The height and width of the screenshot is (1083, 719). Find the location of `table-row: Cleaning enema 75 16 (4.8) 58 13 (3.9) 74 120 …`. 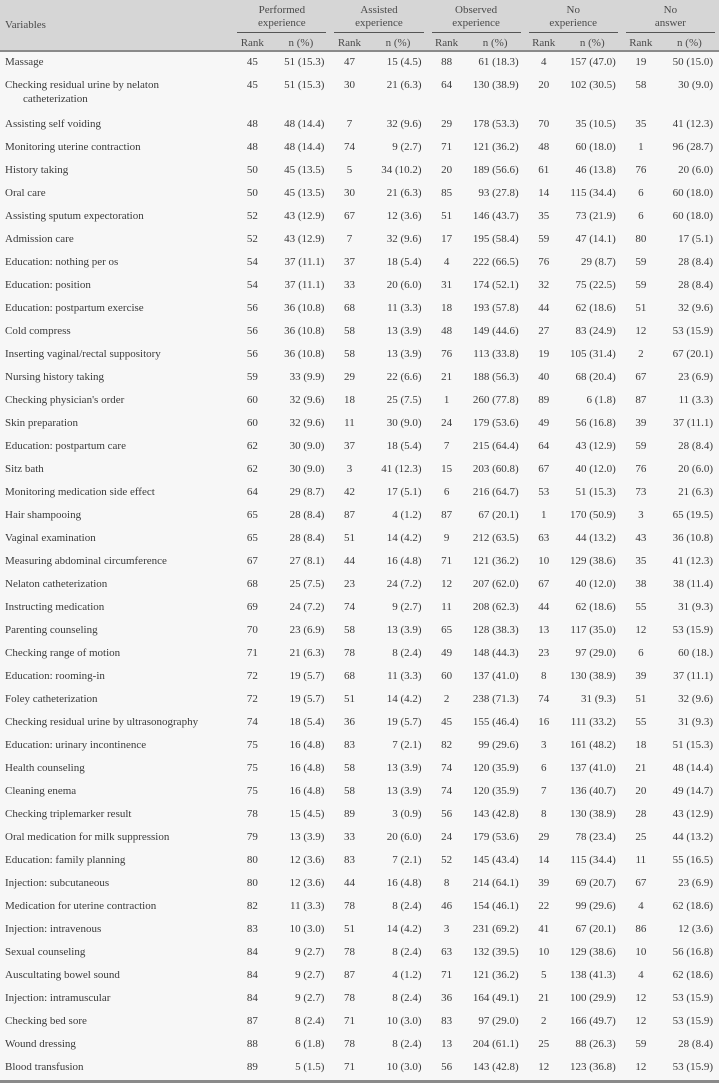

table-row: Cleaning enema 75 16 (4.8) 58 13 (3.9) 74 120 … is located at coordinates (359, 792).